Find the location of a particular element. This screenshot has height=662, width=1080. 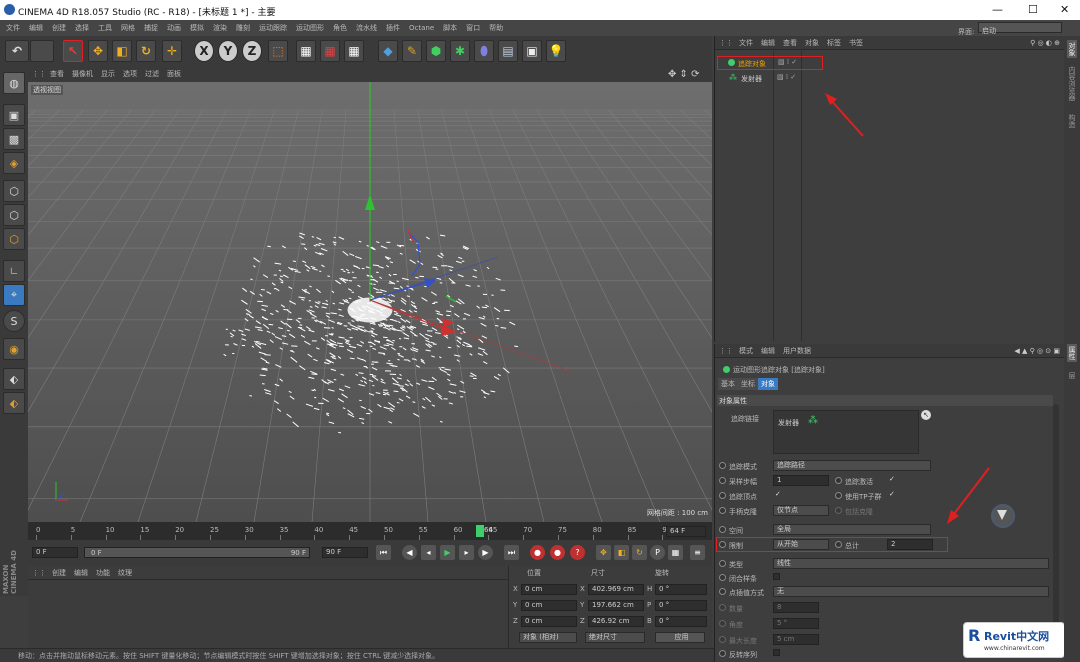

current-frame-field: 64 F is located at coordinates (686, 531).